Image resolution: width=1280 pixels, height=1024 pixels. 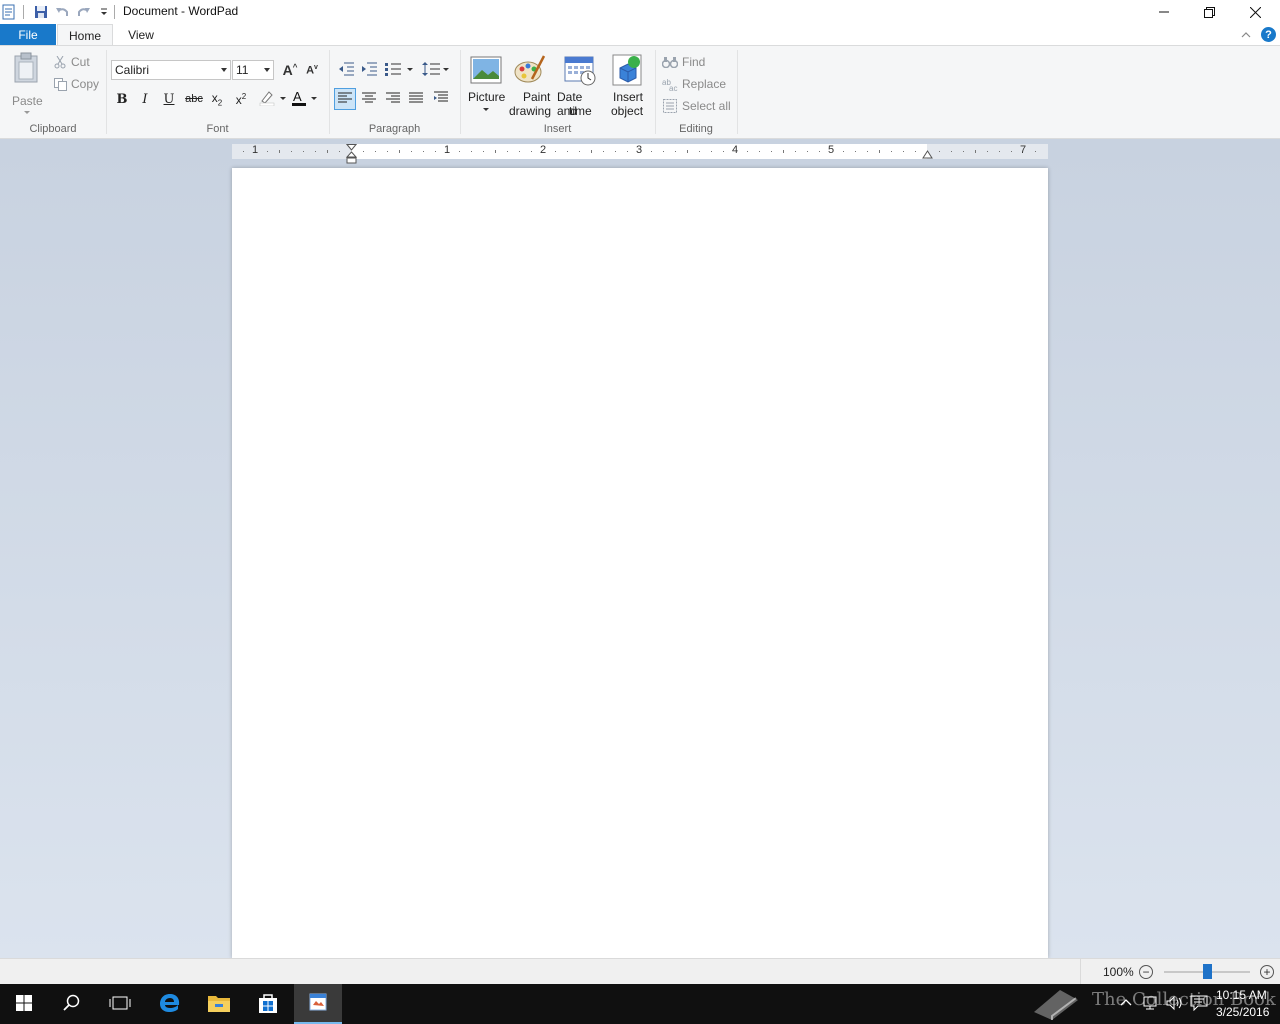 What do you see at coordinates (441, 99) in the screenshot?
I see `paragraph-settings-button` at bounding box center [441, 99].